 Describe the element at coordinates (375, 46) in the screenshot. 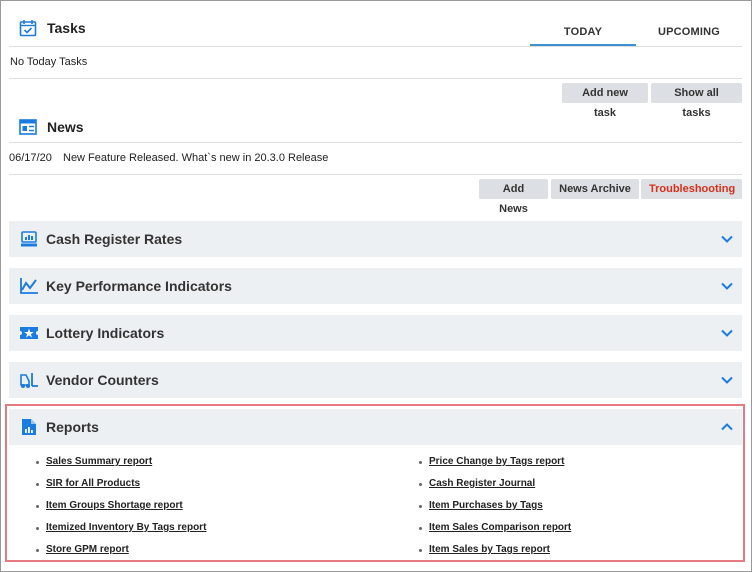

I see `tasks-divider-top` at that location.